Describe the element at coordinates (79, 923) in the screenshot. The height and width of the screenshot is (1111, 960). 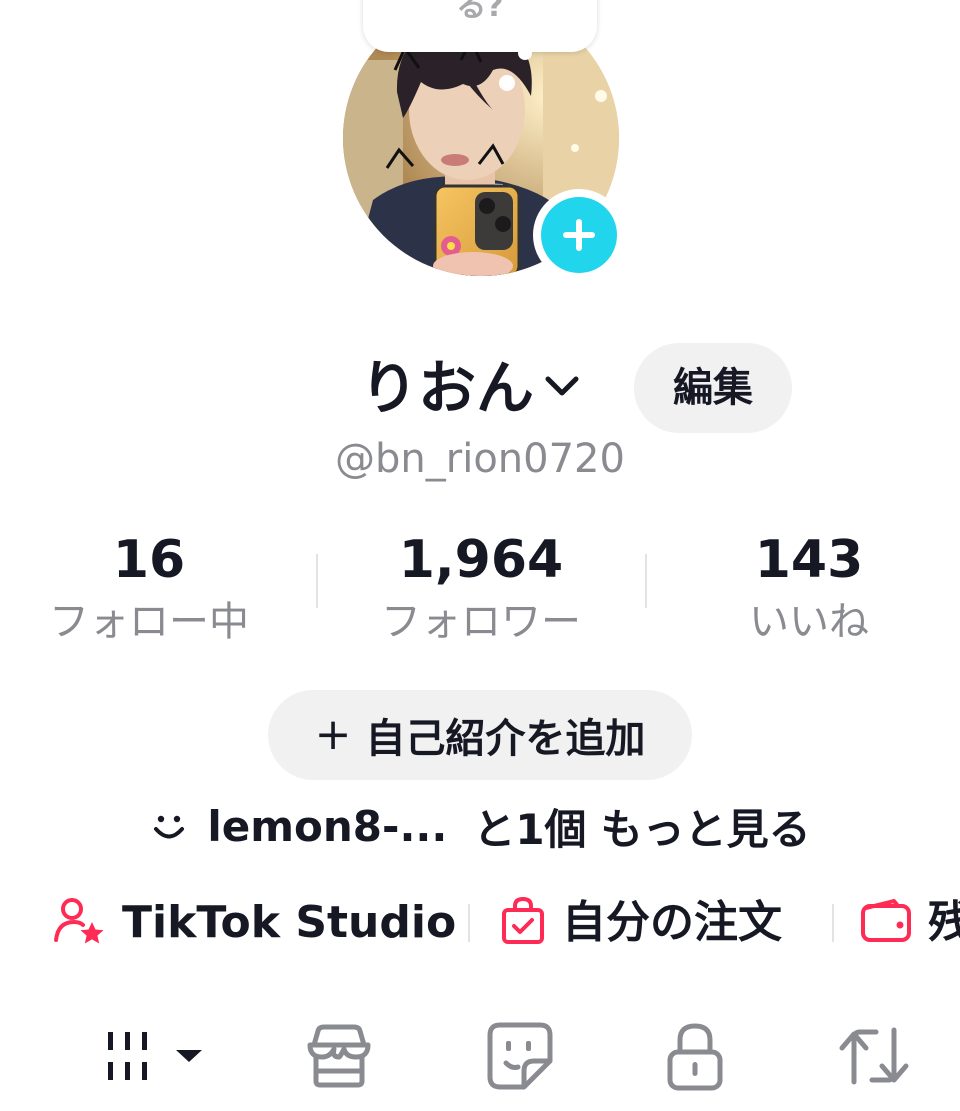
I see `person-star-icon` at that location.